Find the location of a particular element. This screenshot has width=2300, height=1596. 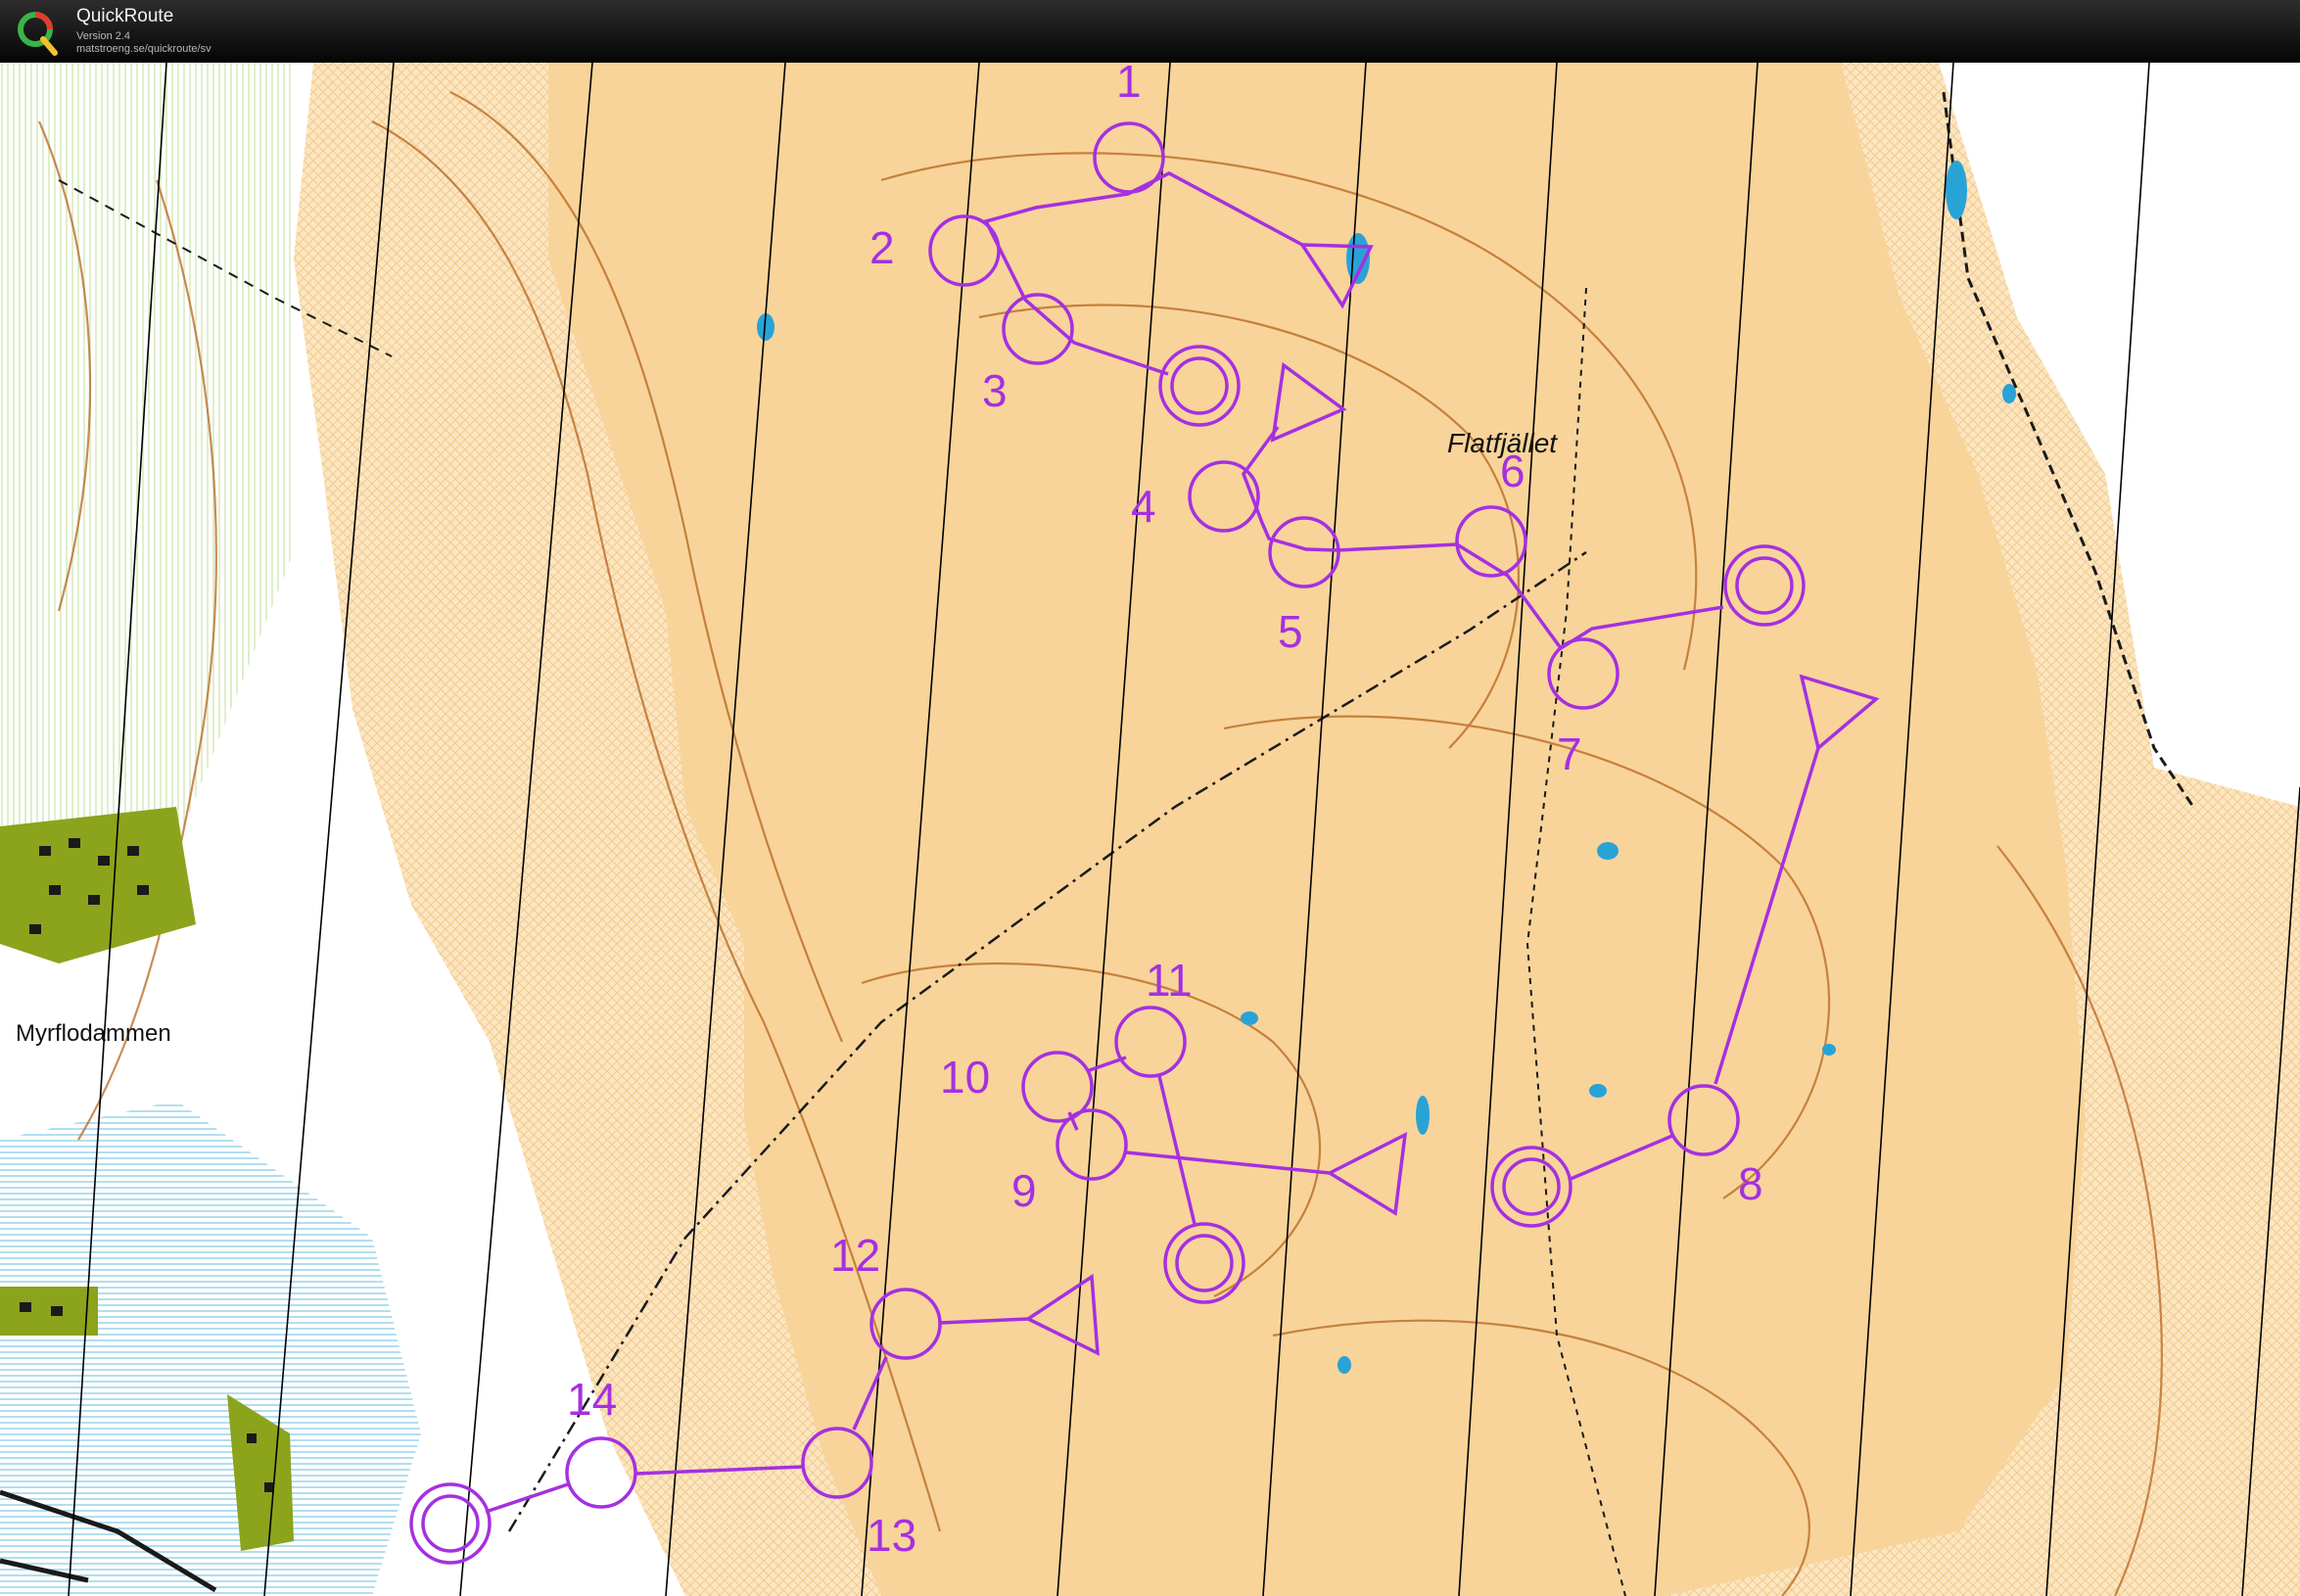

control-number-5: 5 is located at coordinates (1291, 631).